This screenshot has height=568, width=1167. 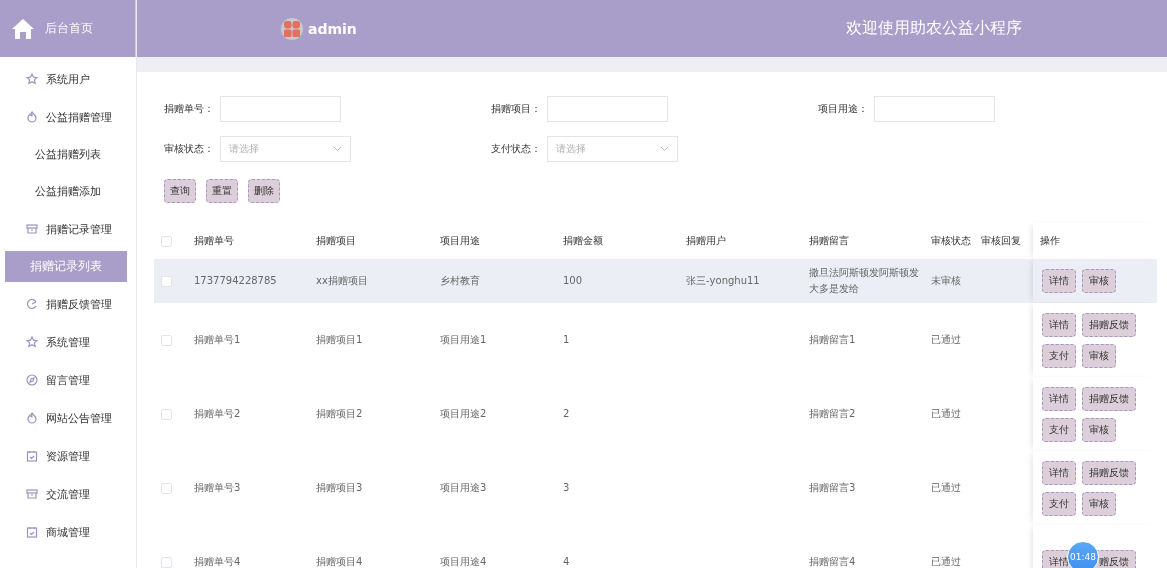 What do you see at coordinates (32, 304) in the screenshot?
I see `pie-icon` at bounding box center [32, 304].